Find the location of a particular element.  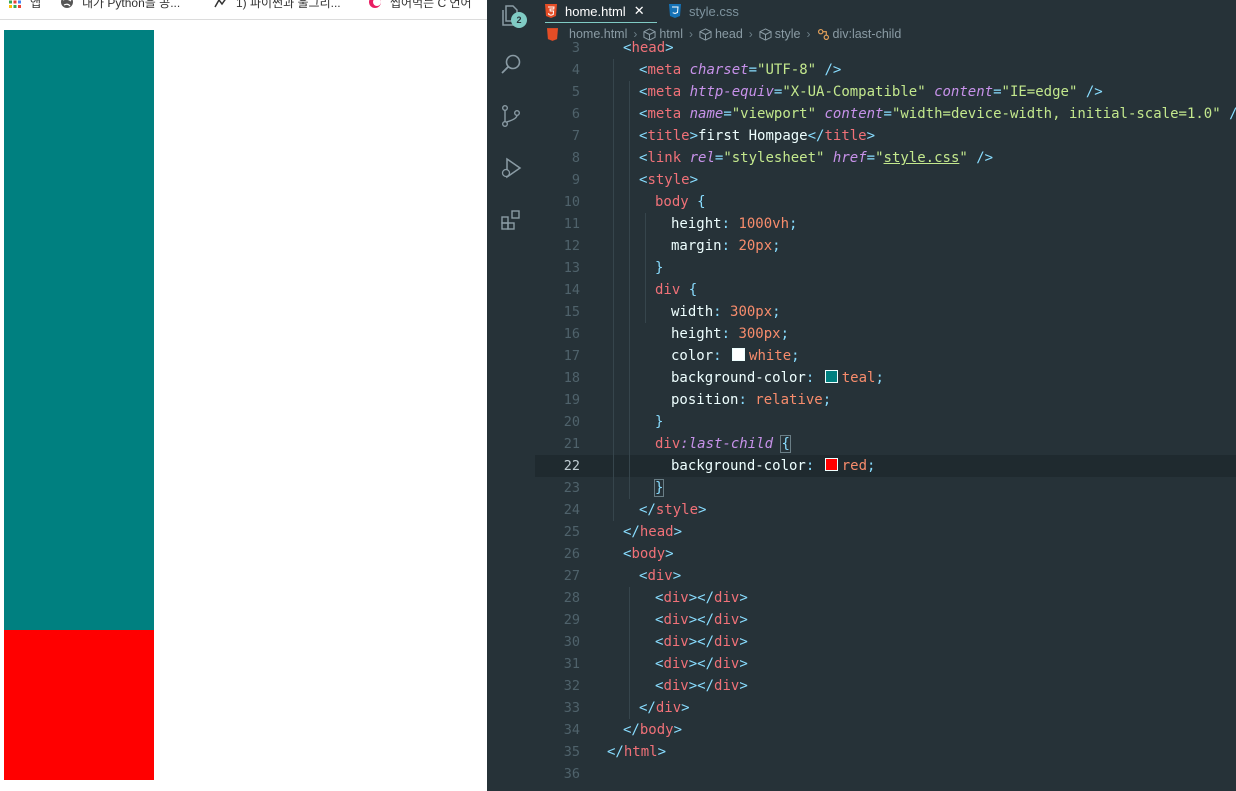

code-token: = is located at coordinates (753, 70).